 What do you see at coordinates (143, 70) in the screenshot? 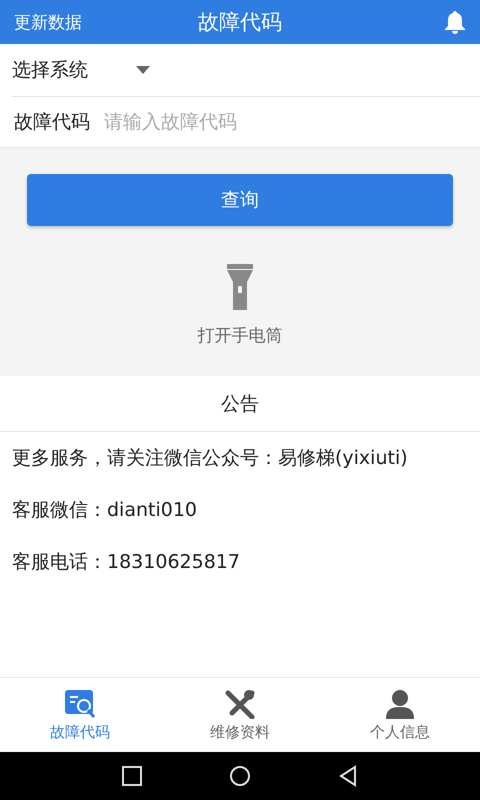
I see `dropdown-caret-icon` at bounding box center [143, 70].